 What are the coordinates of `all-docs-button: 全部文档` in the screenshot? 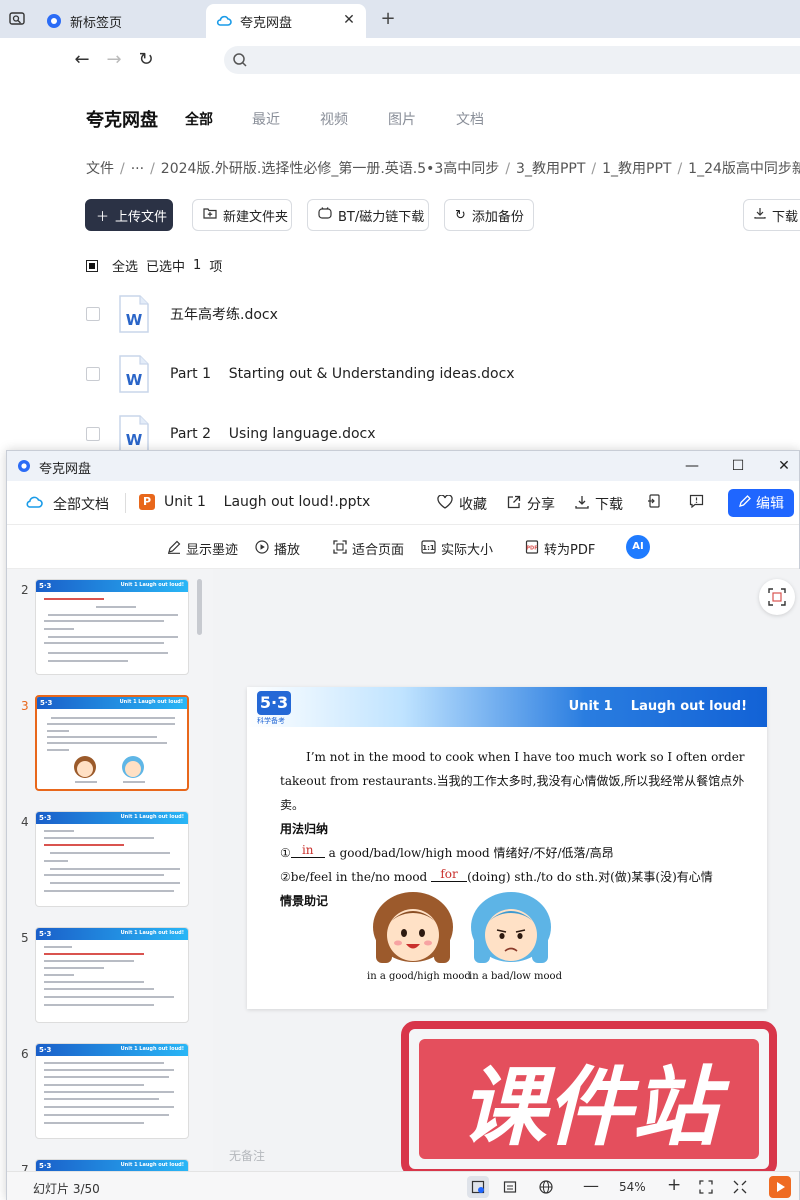 It's located at (67, 504).